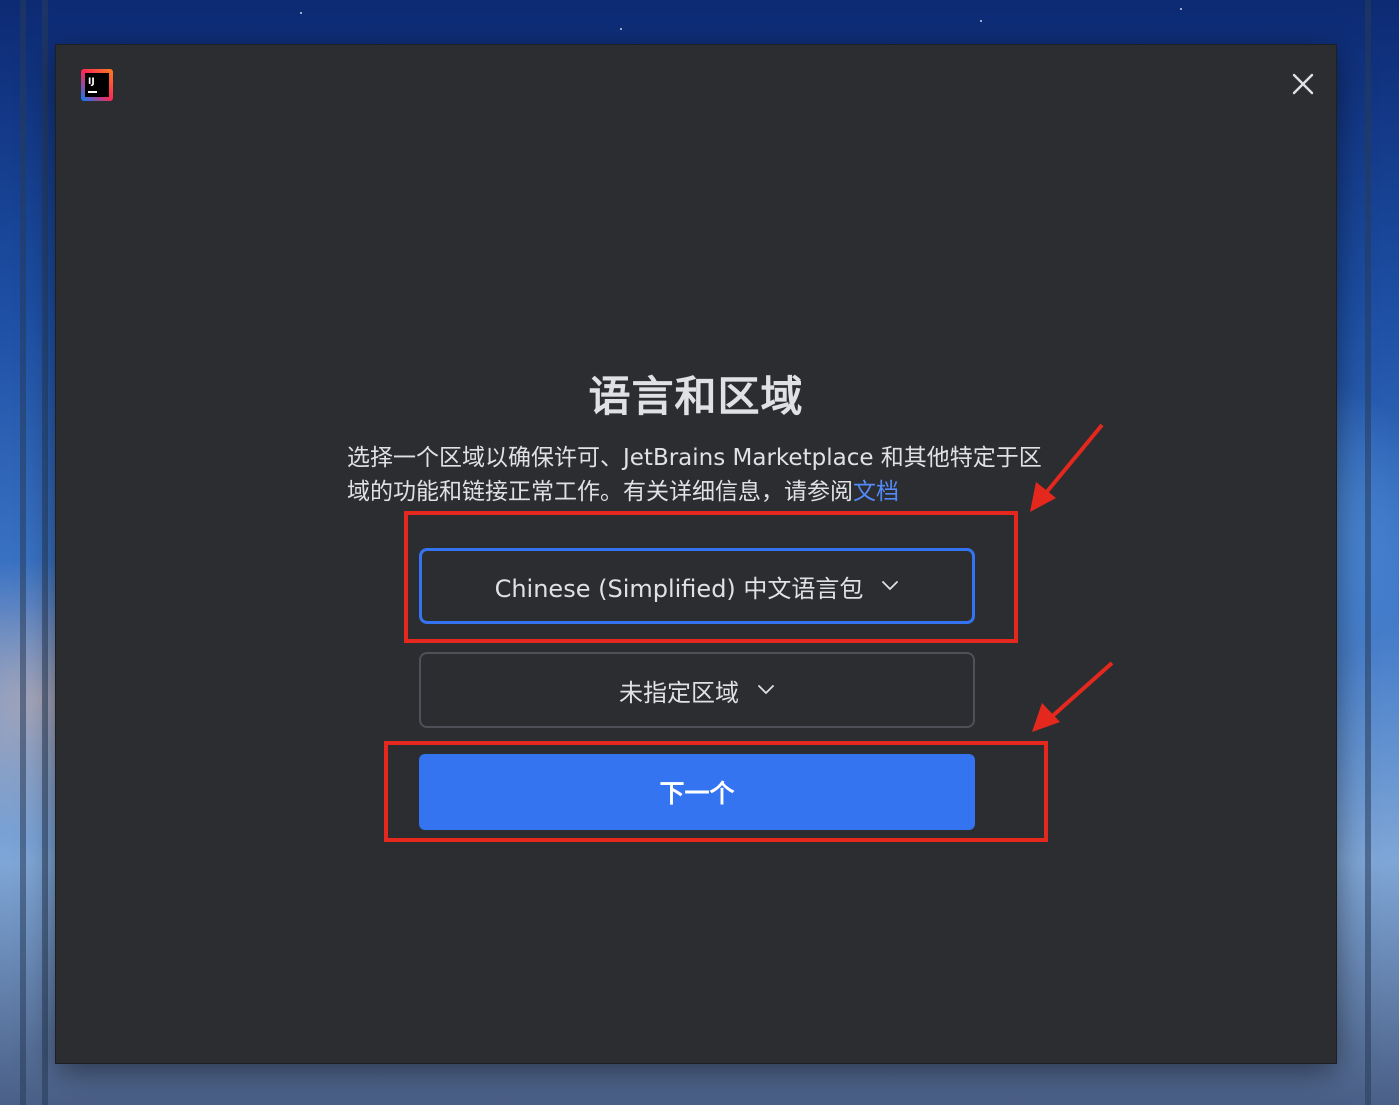 The height and width of the screenshot is (1105, 1399). What do you see at coordinates (696, 396) in the screenshot?
I see `dialog-title: 语言和区域` at bounding box center [696, 396].